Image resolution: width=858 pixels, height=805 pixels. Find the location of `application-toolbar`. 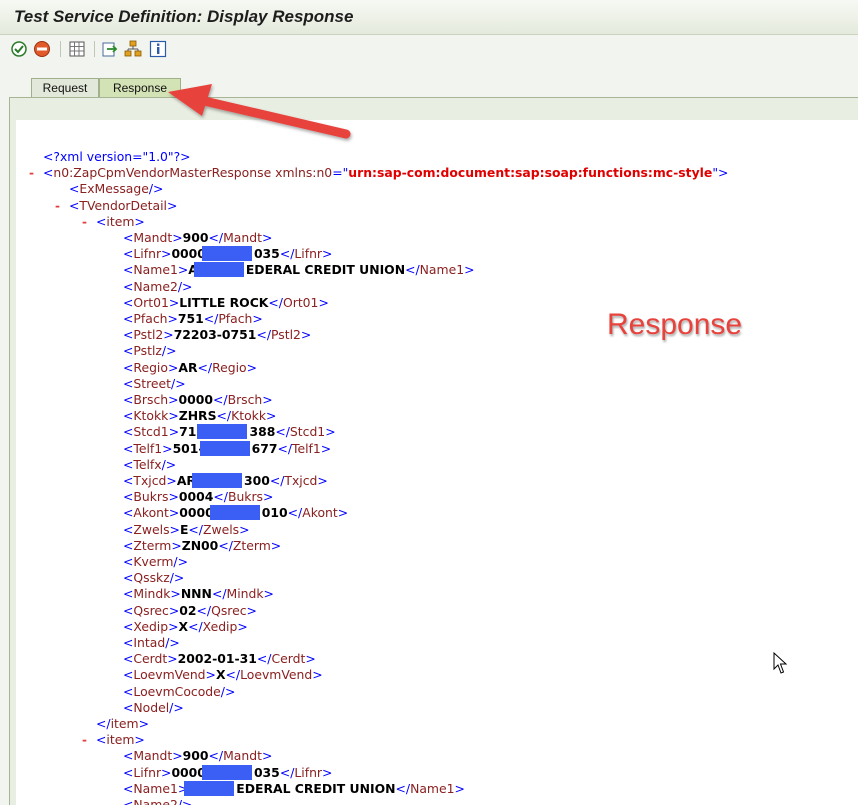

application-toolbar is located at coordinates (429, 50).